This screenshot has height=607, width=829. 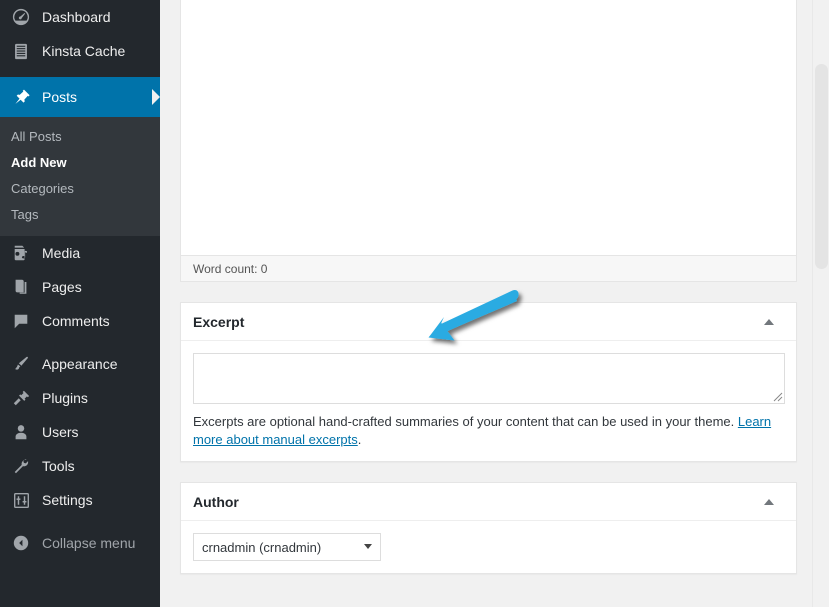 I want to click on page-scrollbar, so click(x=820, y=303).